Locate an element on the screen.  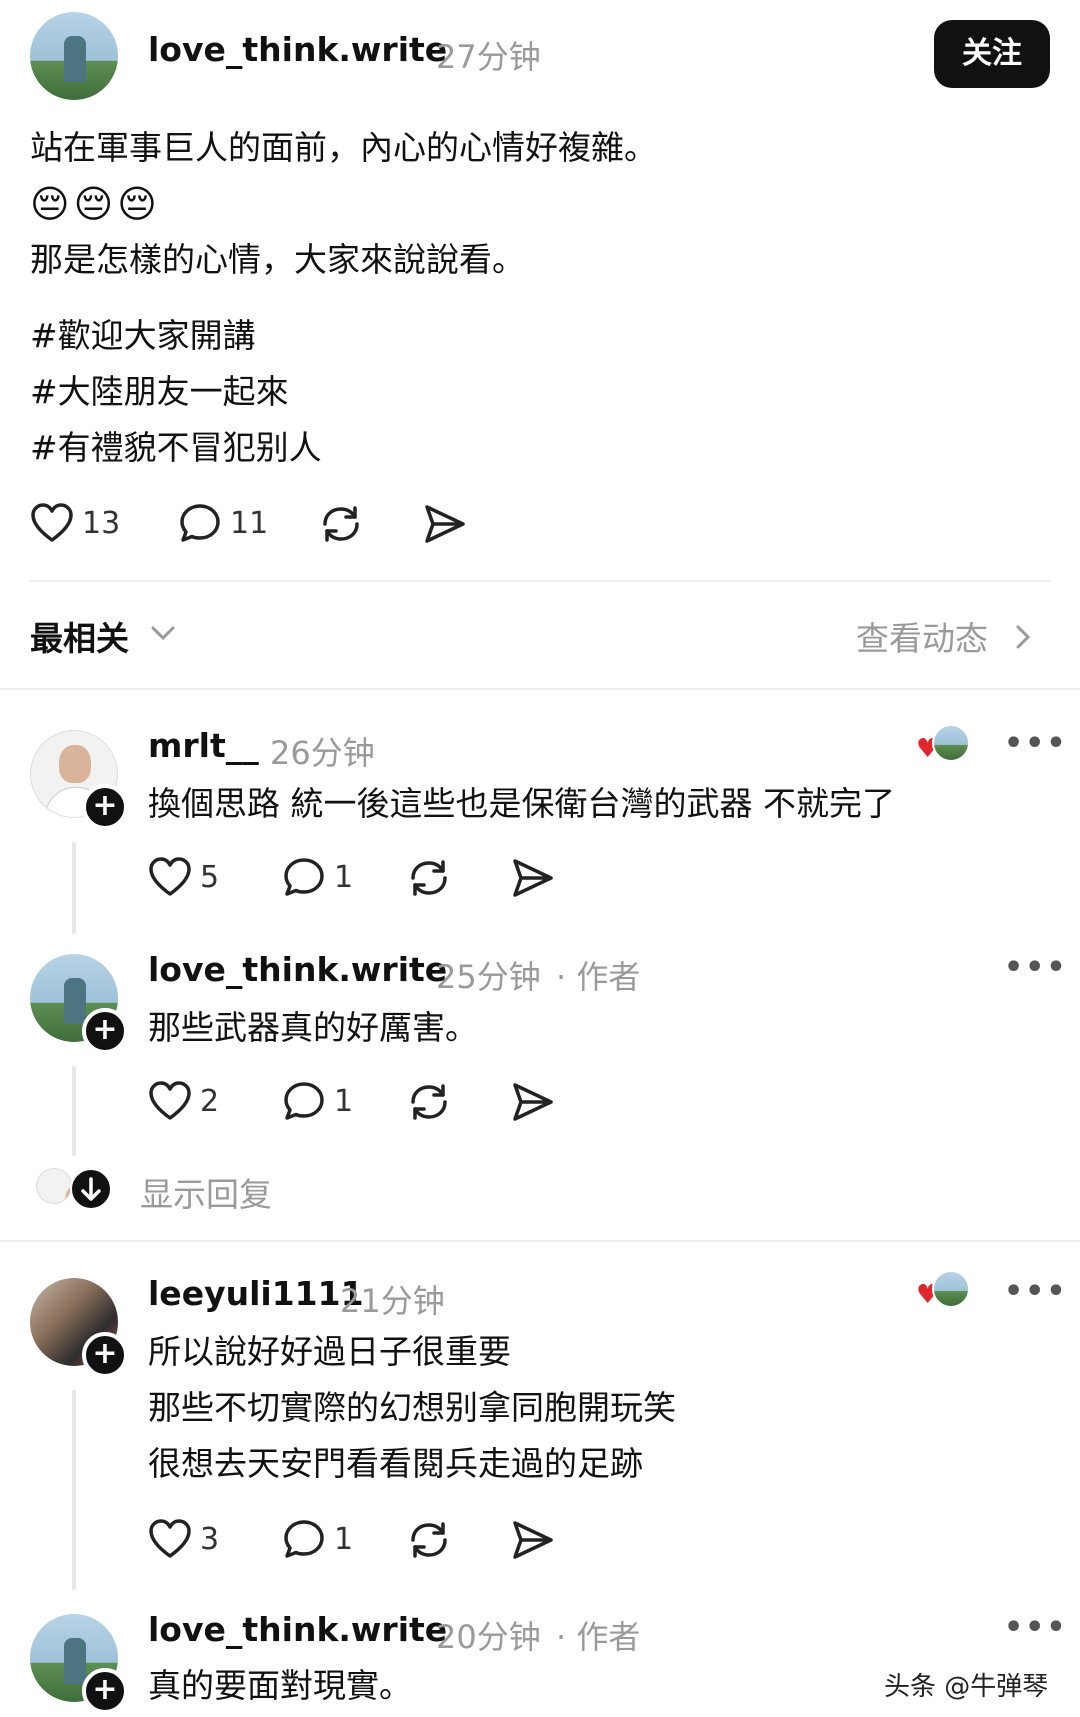
show-replies-label: 显示回复 is located at coordinates (206, 1194).